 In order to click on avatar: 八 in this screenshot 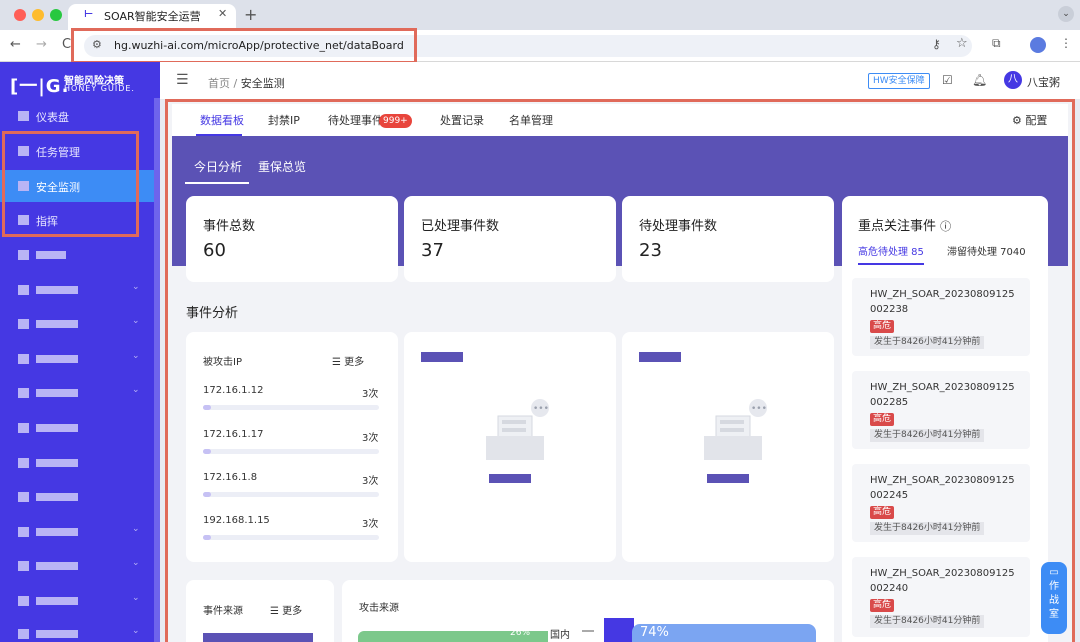, I will do `click(1013, 80)`.